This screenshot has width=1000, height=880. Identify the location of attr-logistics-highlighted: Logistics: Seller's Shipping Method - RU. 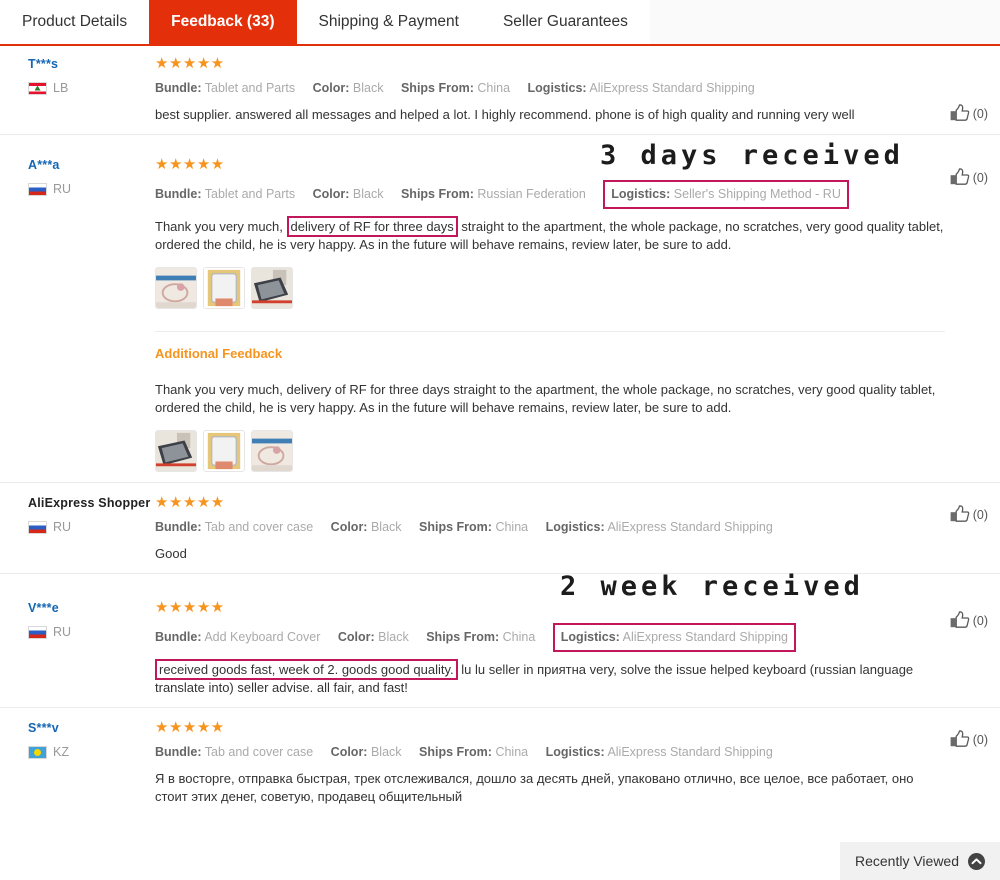
(726, 194).